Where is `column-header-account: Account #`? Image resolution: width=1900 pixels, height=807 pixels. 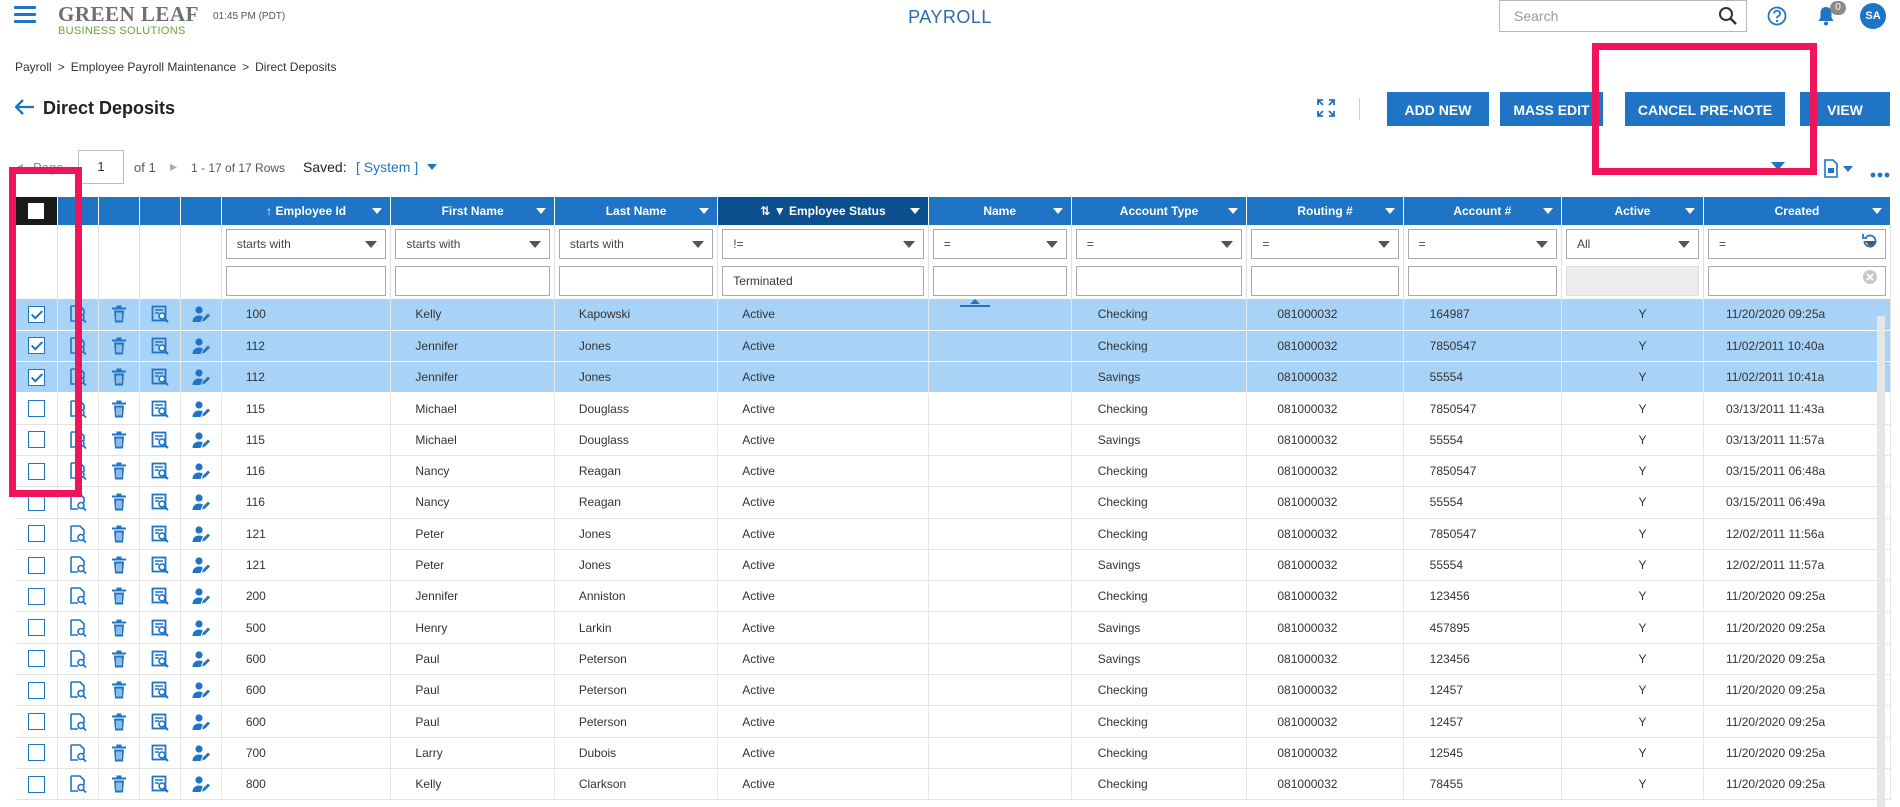
column-header-account: Account # is located at coordinates (1482, 211).